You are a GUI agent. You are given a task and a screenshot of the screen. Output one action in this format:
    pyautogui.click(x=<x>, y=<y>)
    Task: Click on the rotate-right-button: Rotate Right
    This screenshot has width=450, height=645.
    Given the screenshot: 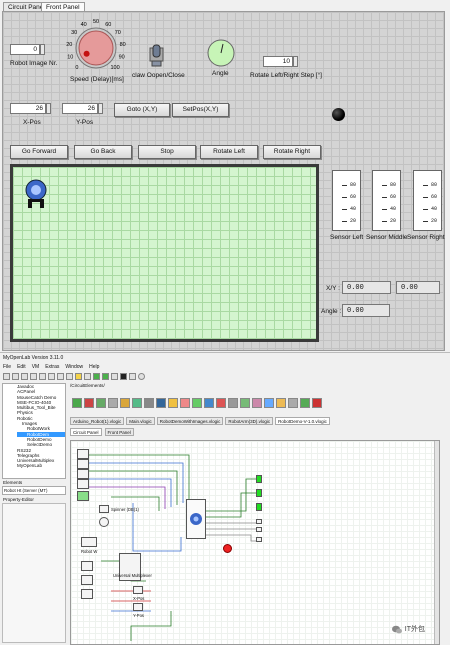 What is the action you would take?
    pyautogui.click(x=292, y=152)
    